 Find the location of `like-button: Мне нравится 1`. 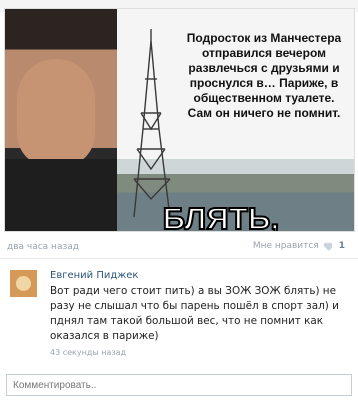

like-button: Мне нравится 1 is located at coordinates (299, 246).